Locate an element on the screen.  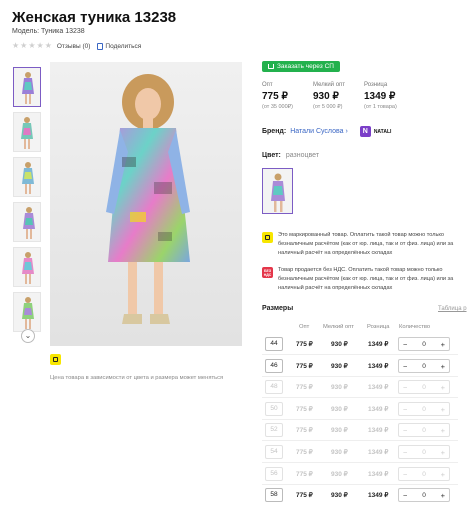
brand-logo: N NATALI is located at coordinates (375, 131).